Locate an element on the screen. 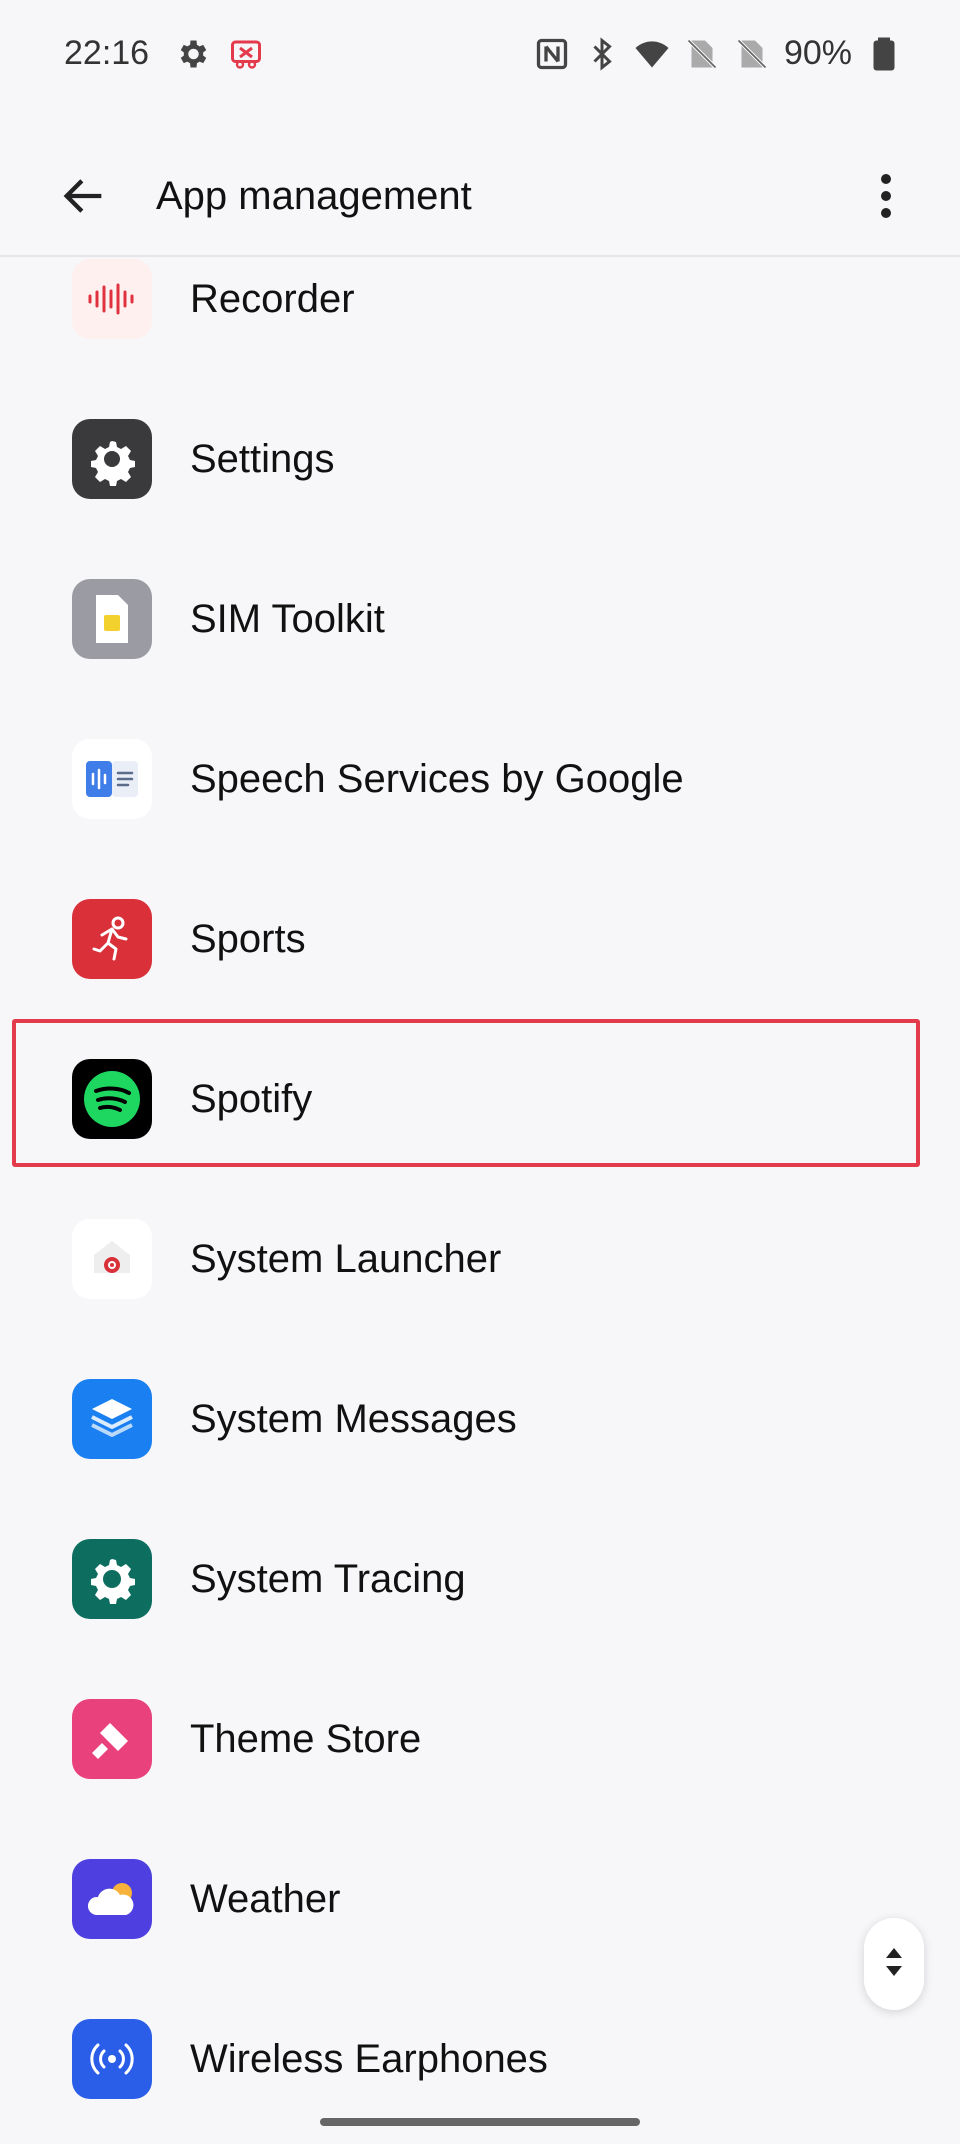  status-bar: 22:16 90% is located at coordinates (480, 55).